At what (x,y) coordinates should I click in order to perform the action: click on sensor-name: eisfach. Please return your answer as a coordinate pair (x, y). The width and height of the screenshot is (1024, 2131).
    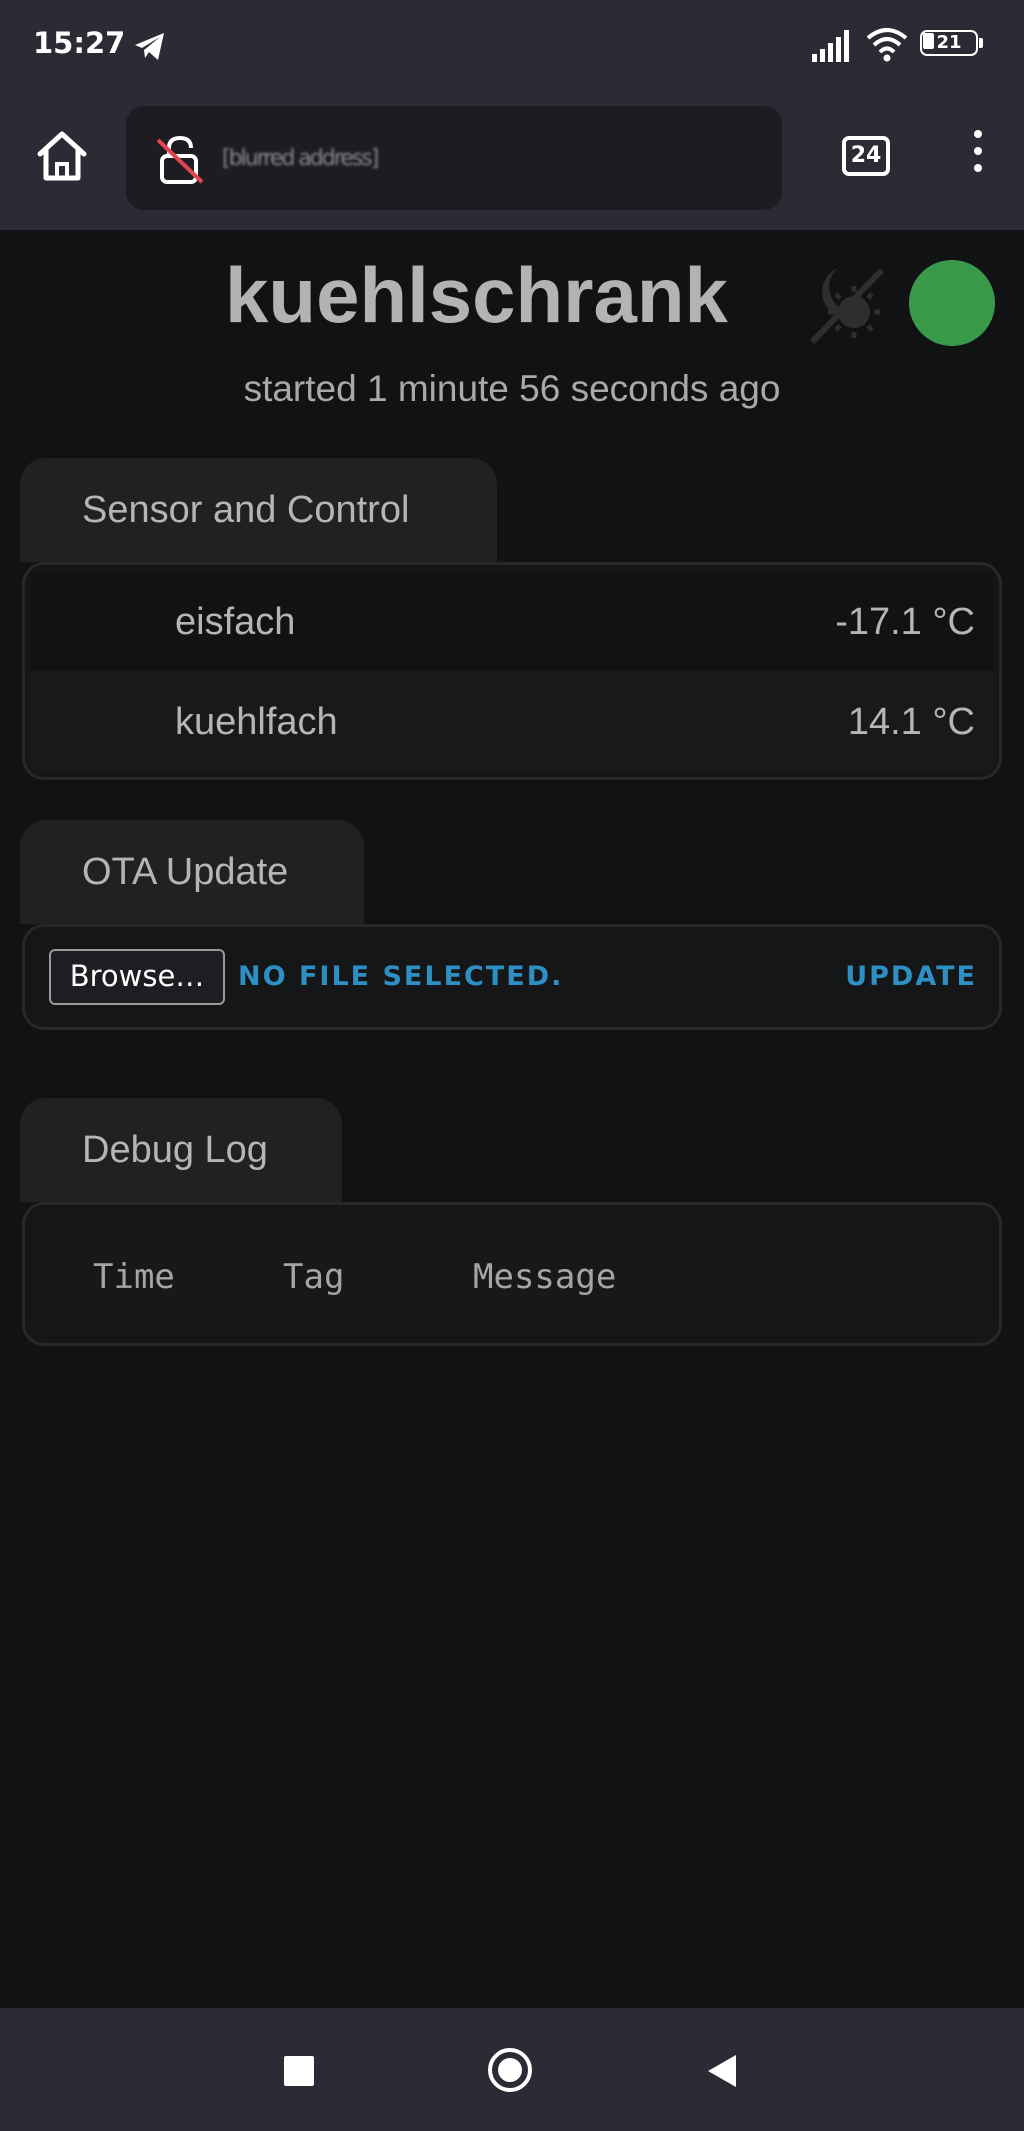
    Looking at the image, I should click on (235, 622).